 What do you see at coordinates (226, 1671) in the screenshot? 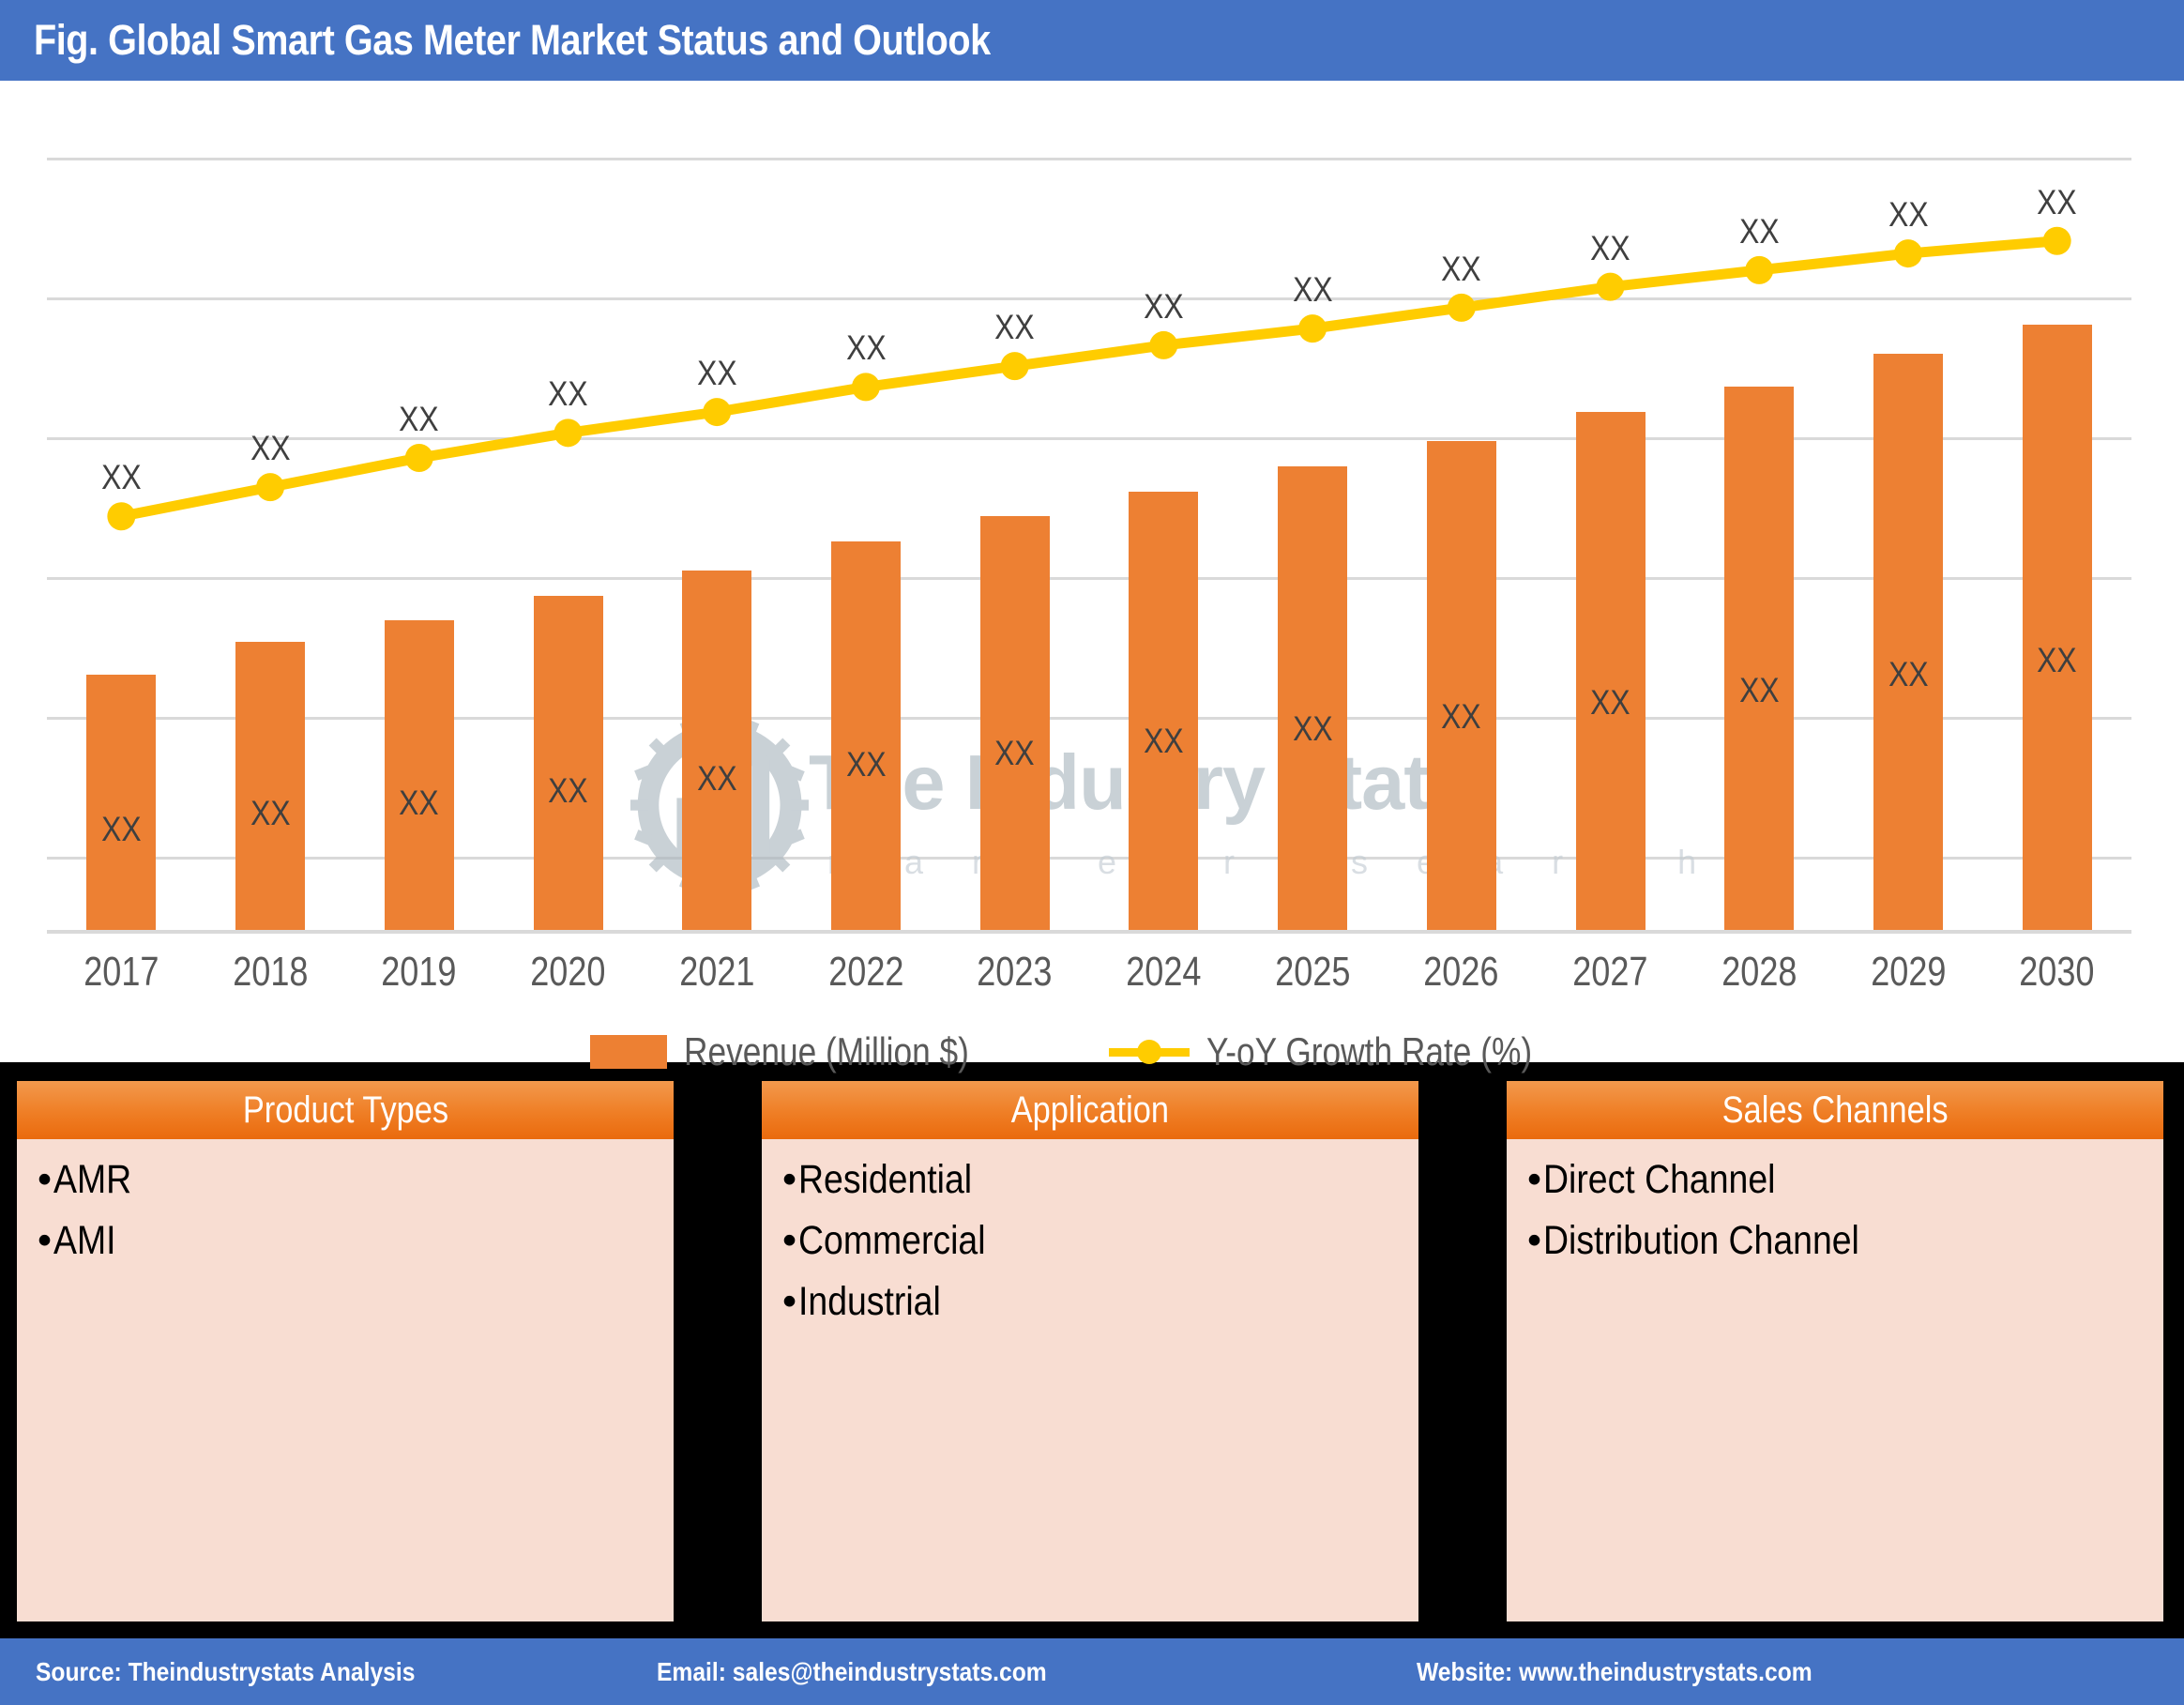
I see `footer-source: Source: Theindustrystats Analysis` at bounding box center [226, 1671].